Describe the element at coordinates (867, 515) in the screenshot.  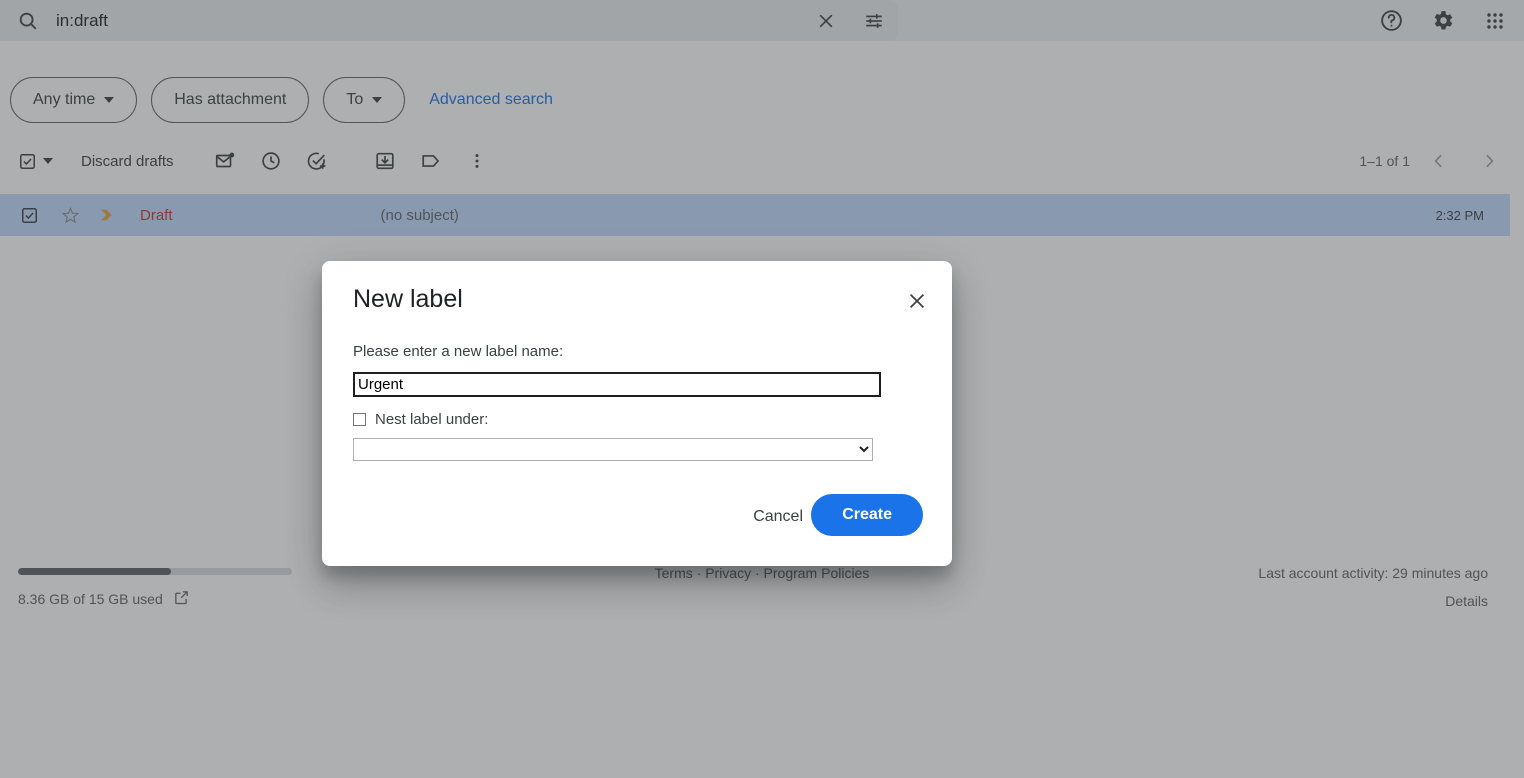
I see `create-button: Create` at that location.